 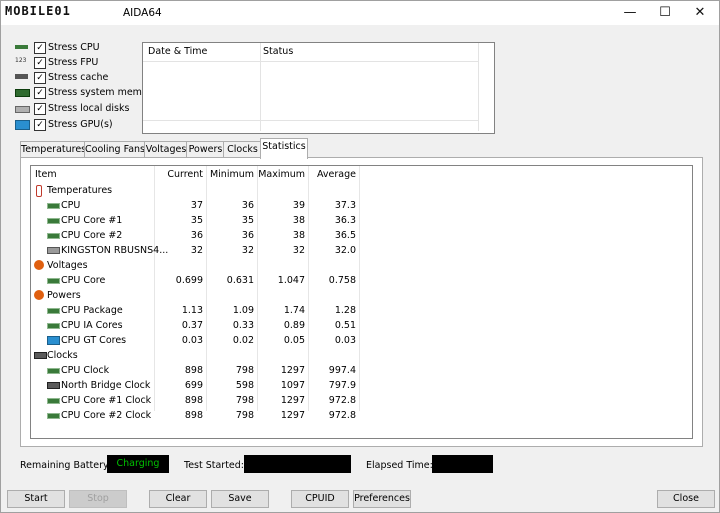 What do you see at coordinates (86, 93) in the screenshot?
I see `stress-option-memory: ✓ Stress system memory` at bounding box center [86, 93].